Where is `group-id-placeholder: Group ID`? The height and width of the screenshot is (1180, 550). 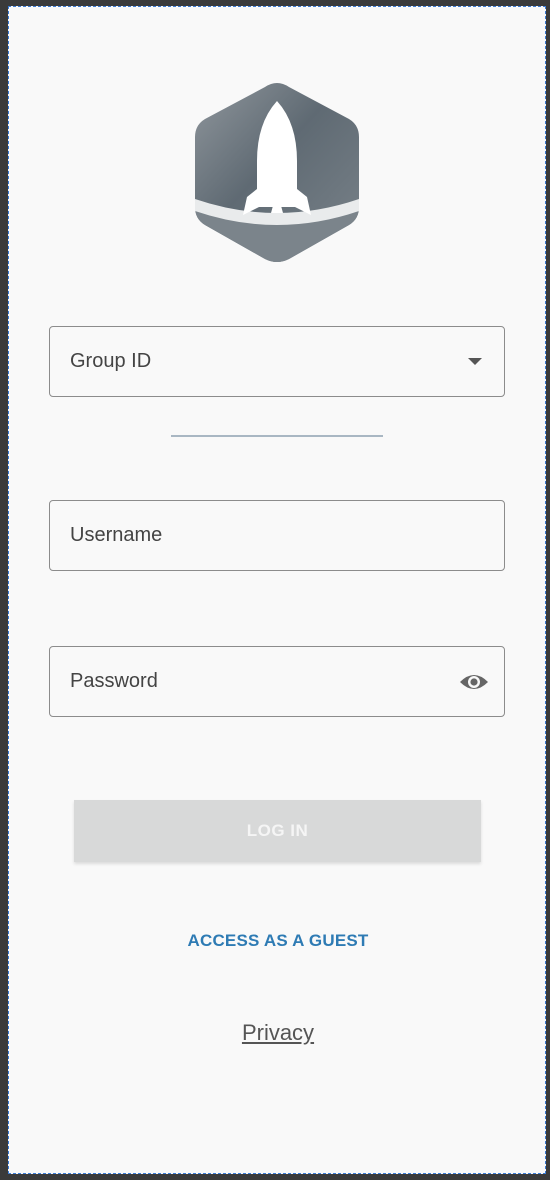 group-id-placeholder: Group ID is located at coordinates (111, 361).